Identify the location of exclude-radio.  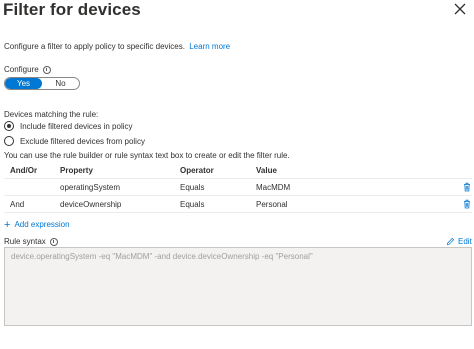
(9, 141).